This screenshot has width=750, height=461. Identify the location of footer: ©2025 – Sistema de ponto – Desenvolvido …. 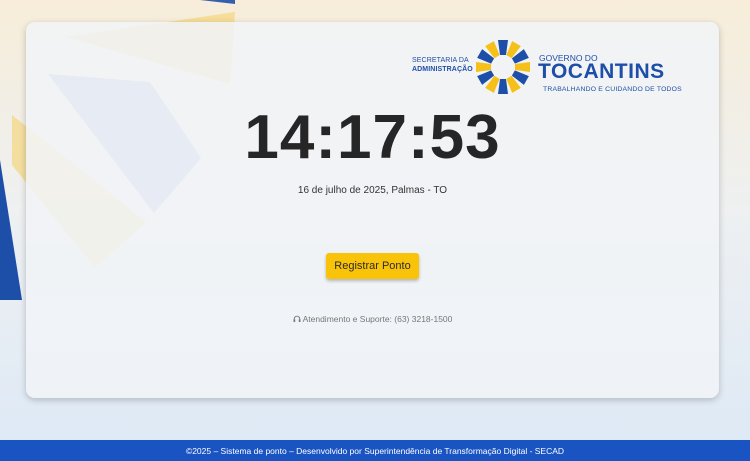
(375, 450).